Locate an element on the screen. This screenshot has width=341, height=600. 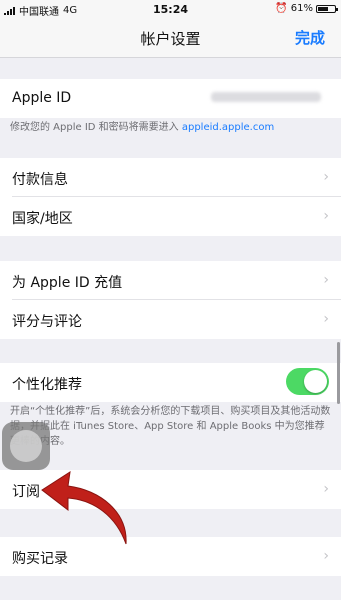
apple-id-footnote-text: 修改您的 Apple ID 和密码将需要进入 is located at coordinates (96, 127).